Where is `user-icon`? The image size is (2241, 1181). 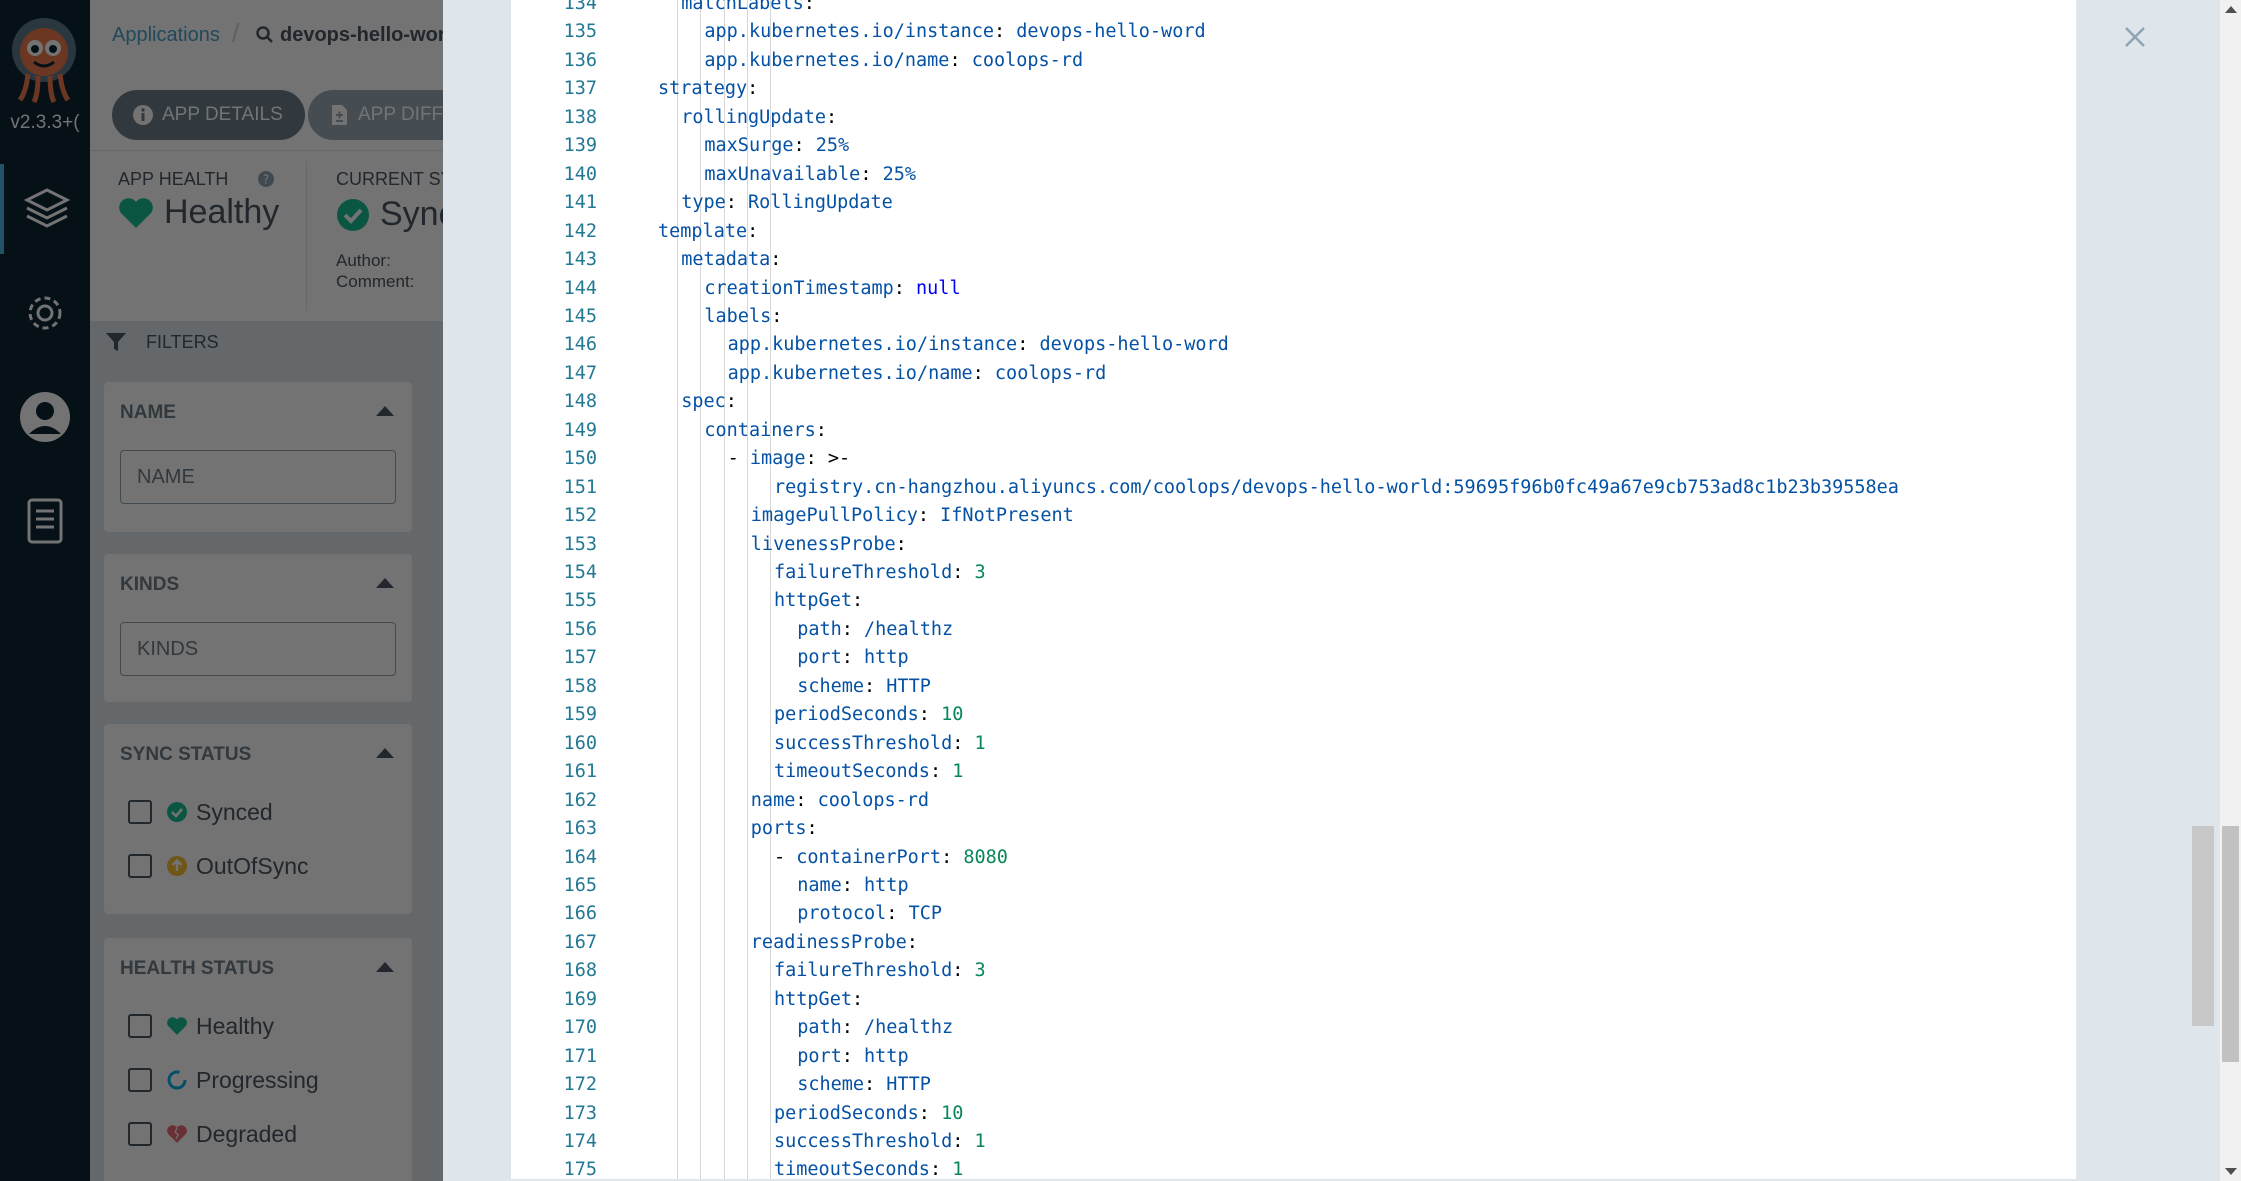
user-icon is located at coordinates (45, 417).